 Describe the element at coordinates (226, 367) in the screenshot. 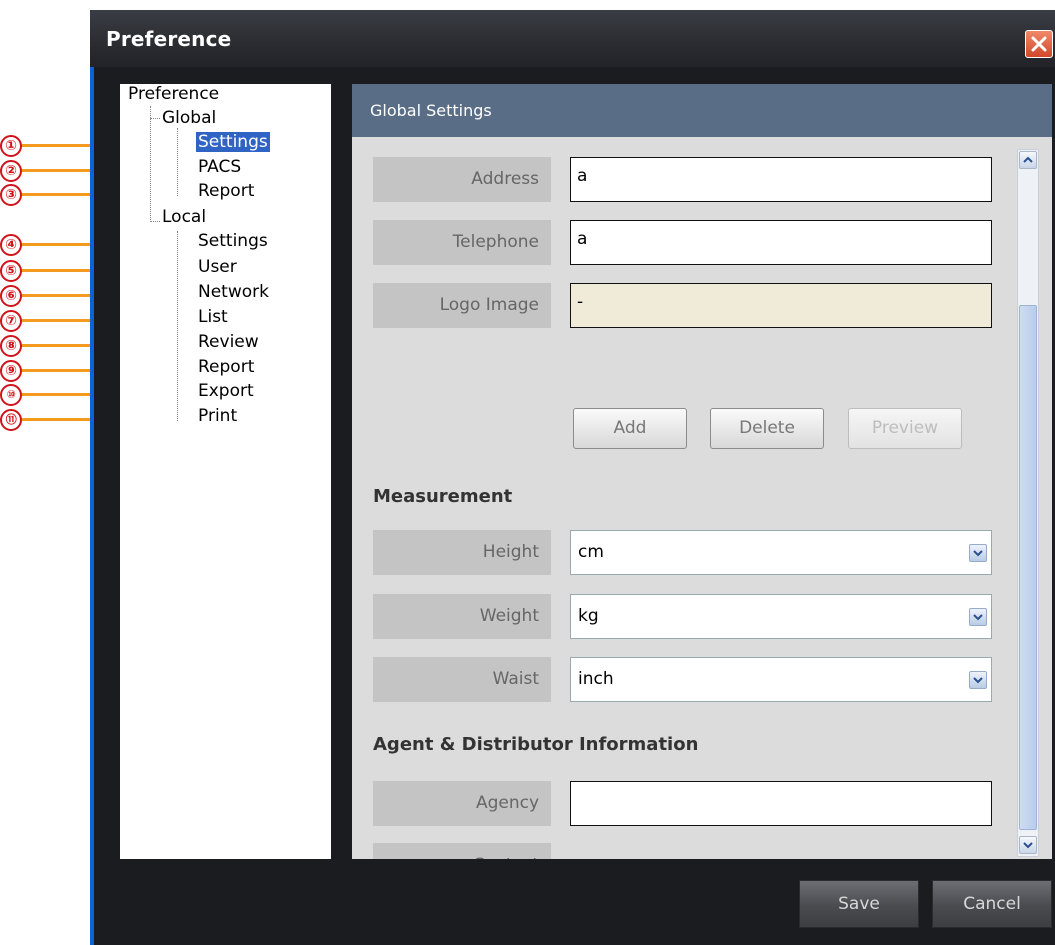

I see `tree-item-local-report: Report` at that location.